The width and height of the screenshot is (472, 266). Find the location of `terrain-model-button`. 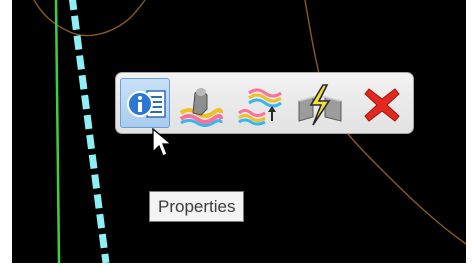

terrain-model-button is located at coordinates (199, 103).